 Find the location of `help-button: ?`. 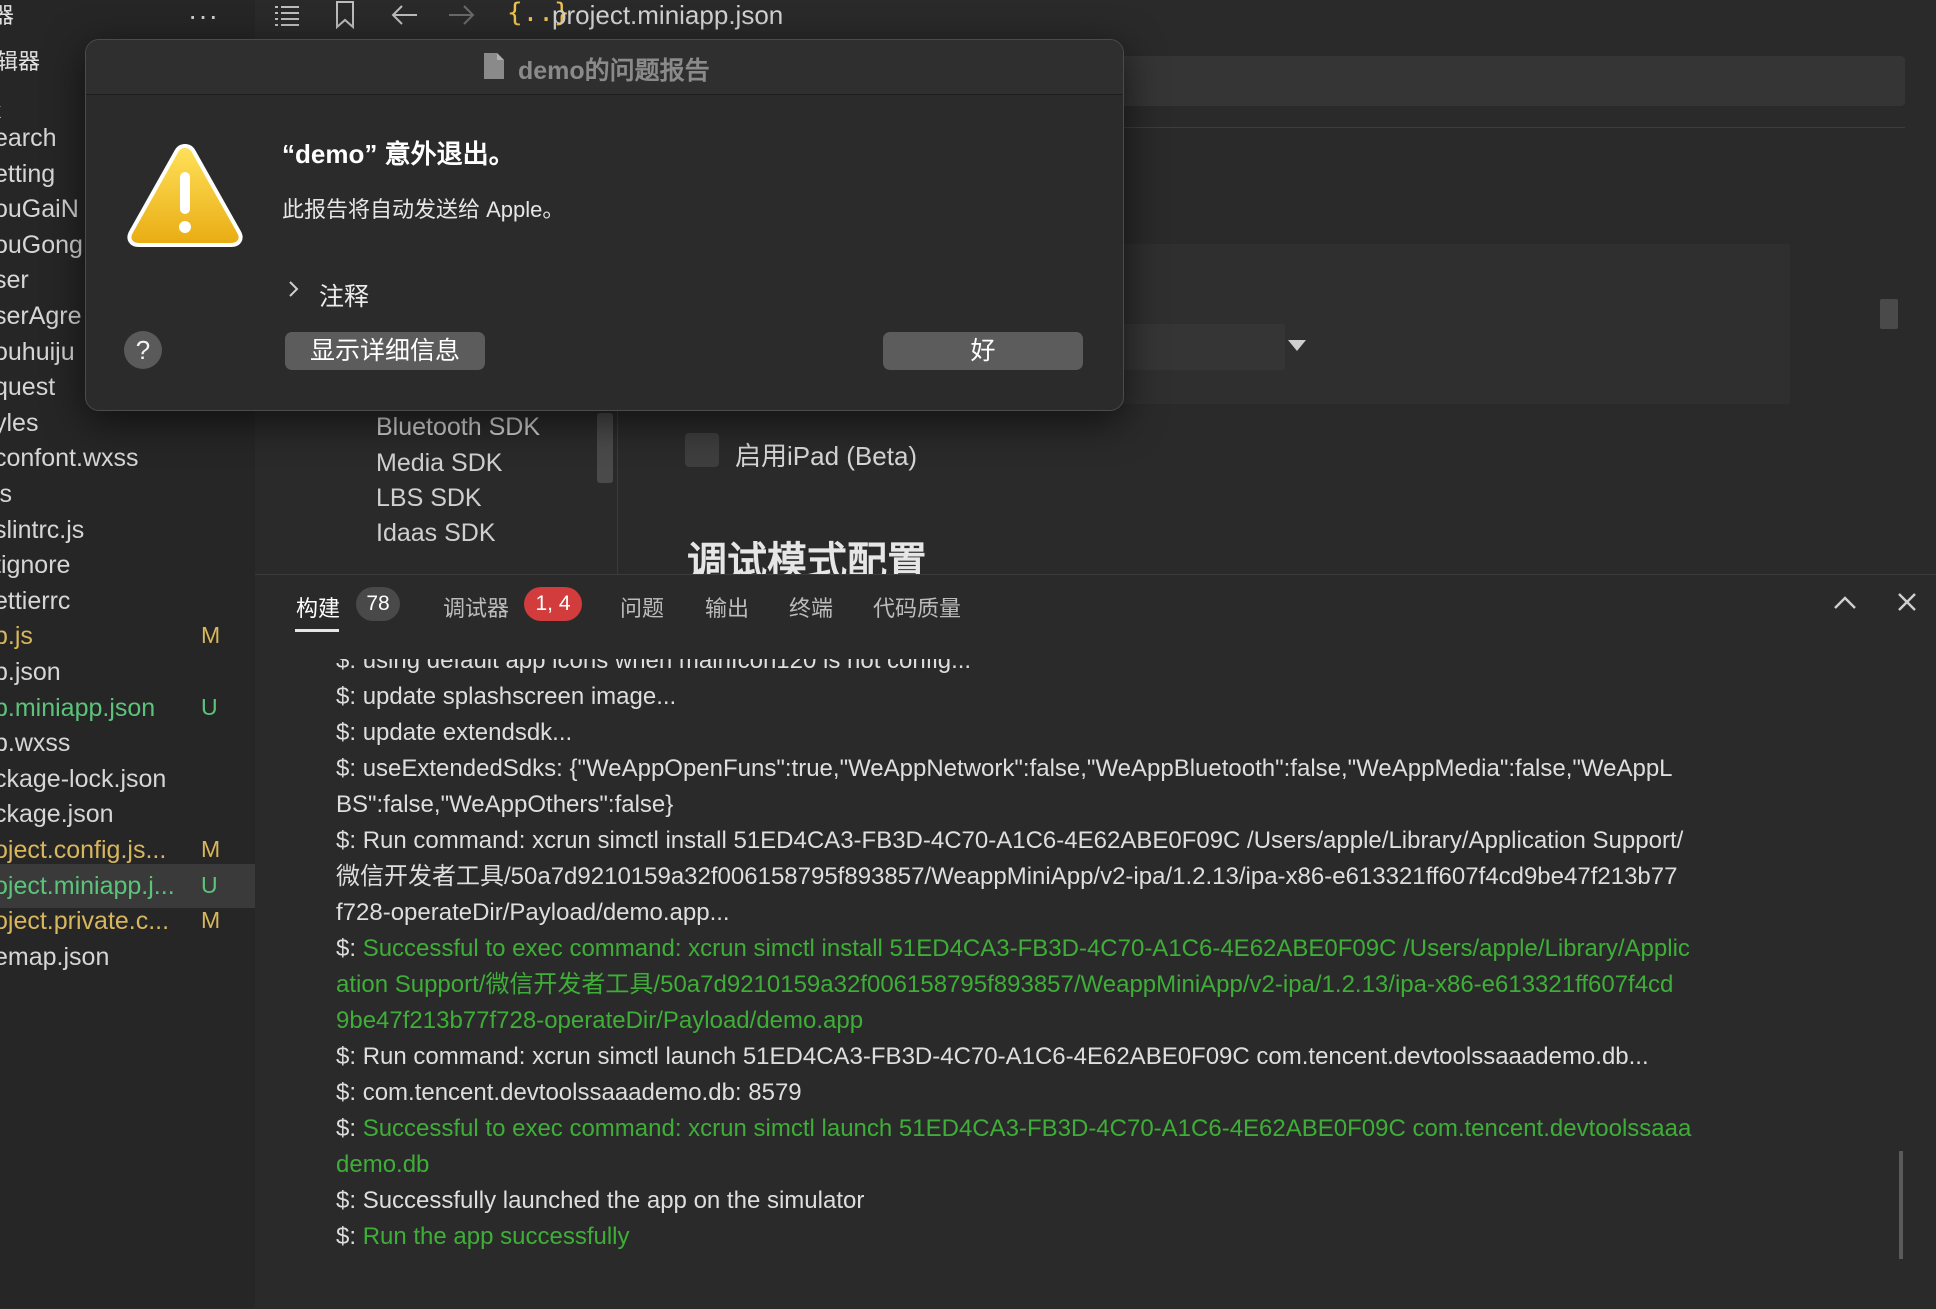

help-button: ? is located at coordinates (143, 350).